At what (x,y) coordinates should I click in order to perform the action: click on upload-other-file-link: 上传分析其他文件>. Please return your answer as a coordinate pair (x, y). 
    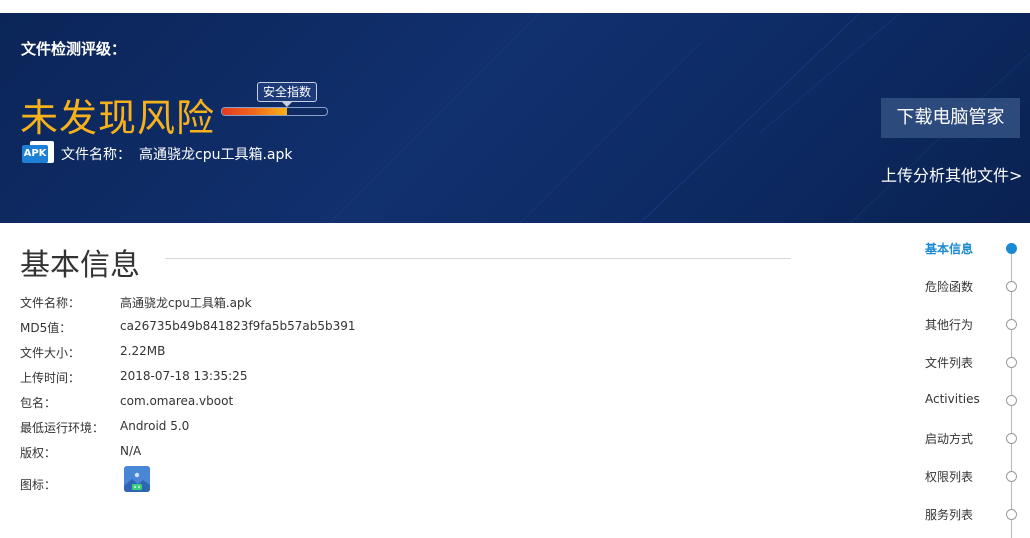
    Looking at the image, I should click on (951, 174).